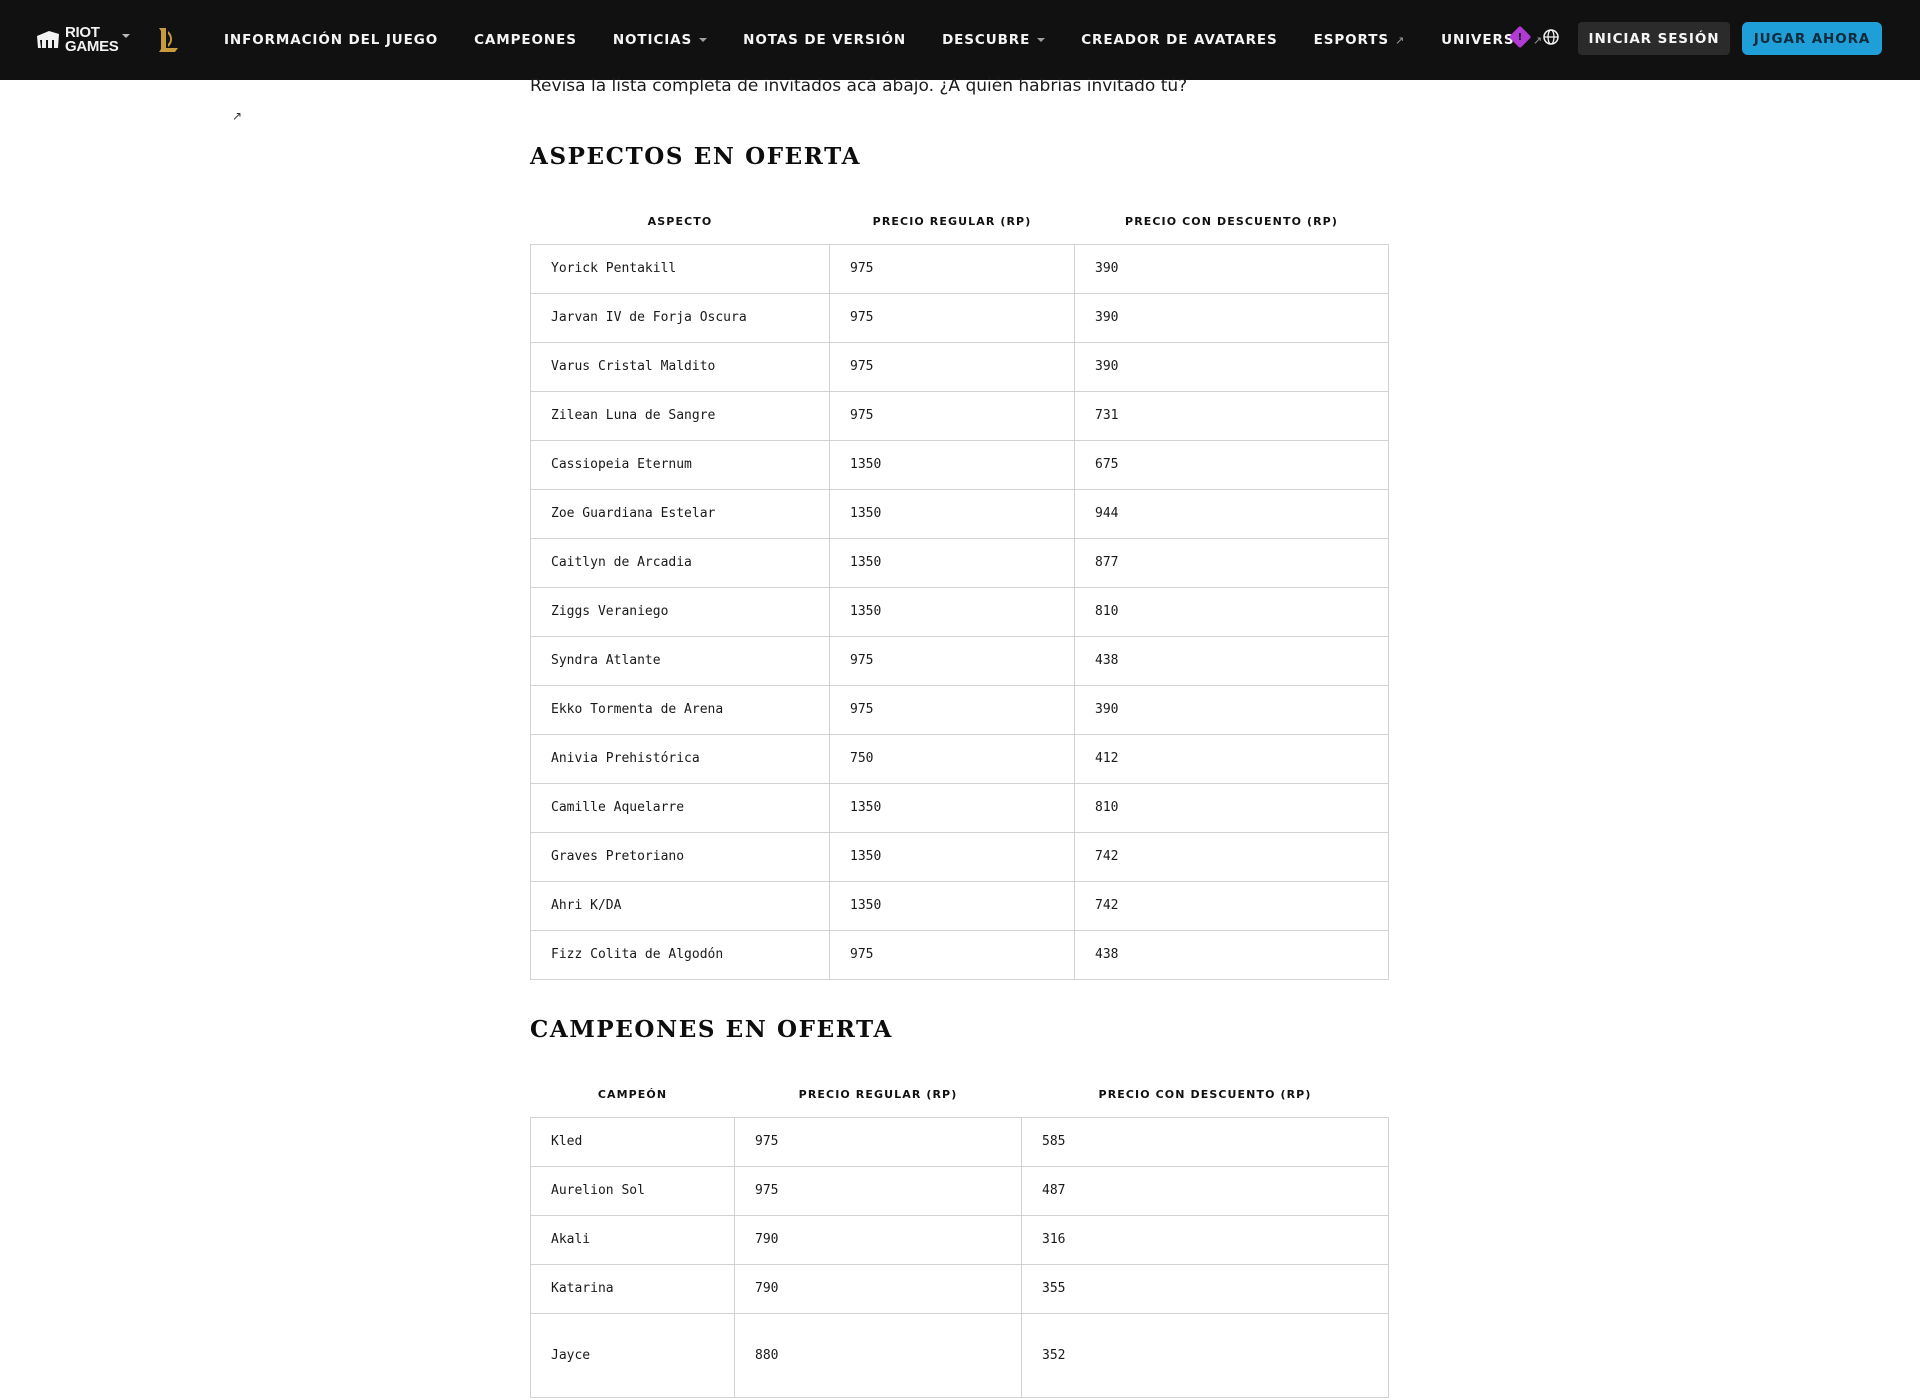  What do you see at coordinates (680, 954) in the screenshot?
I see `name-cell: Fizz Colita de Algodón` at bounding box center [680, 954].